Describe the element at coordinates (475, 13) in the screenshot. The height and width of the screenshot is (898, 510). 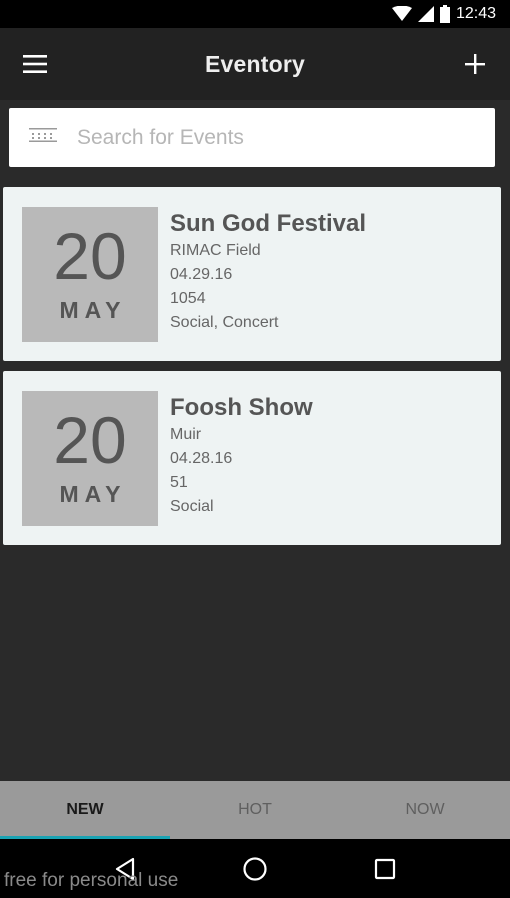
I see `status-time: 12:43` at that location.